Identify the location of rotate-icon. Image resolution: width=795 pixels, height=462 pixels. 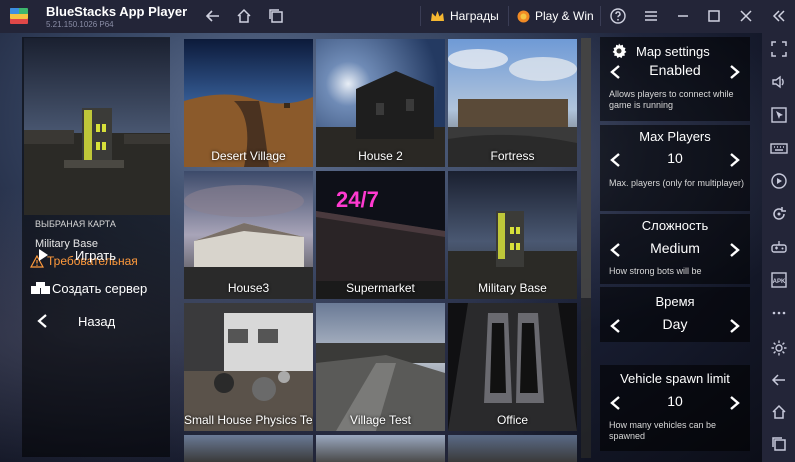
(779, 214).